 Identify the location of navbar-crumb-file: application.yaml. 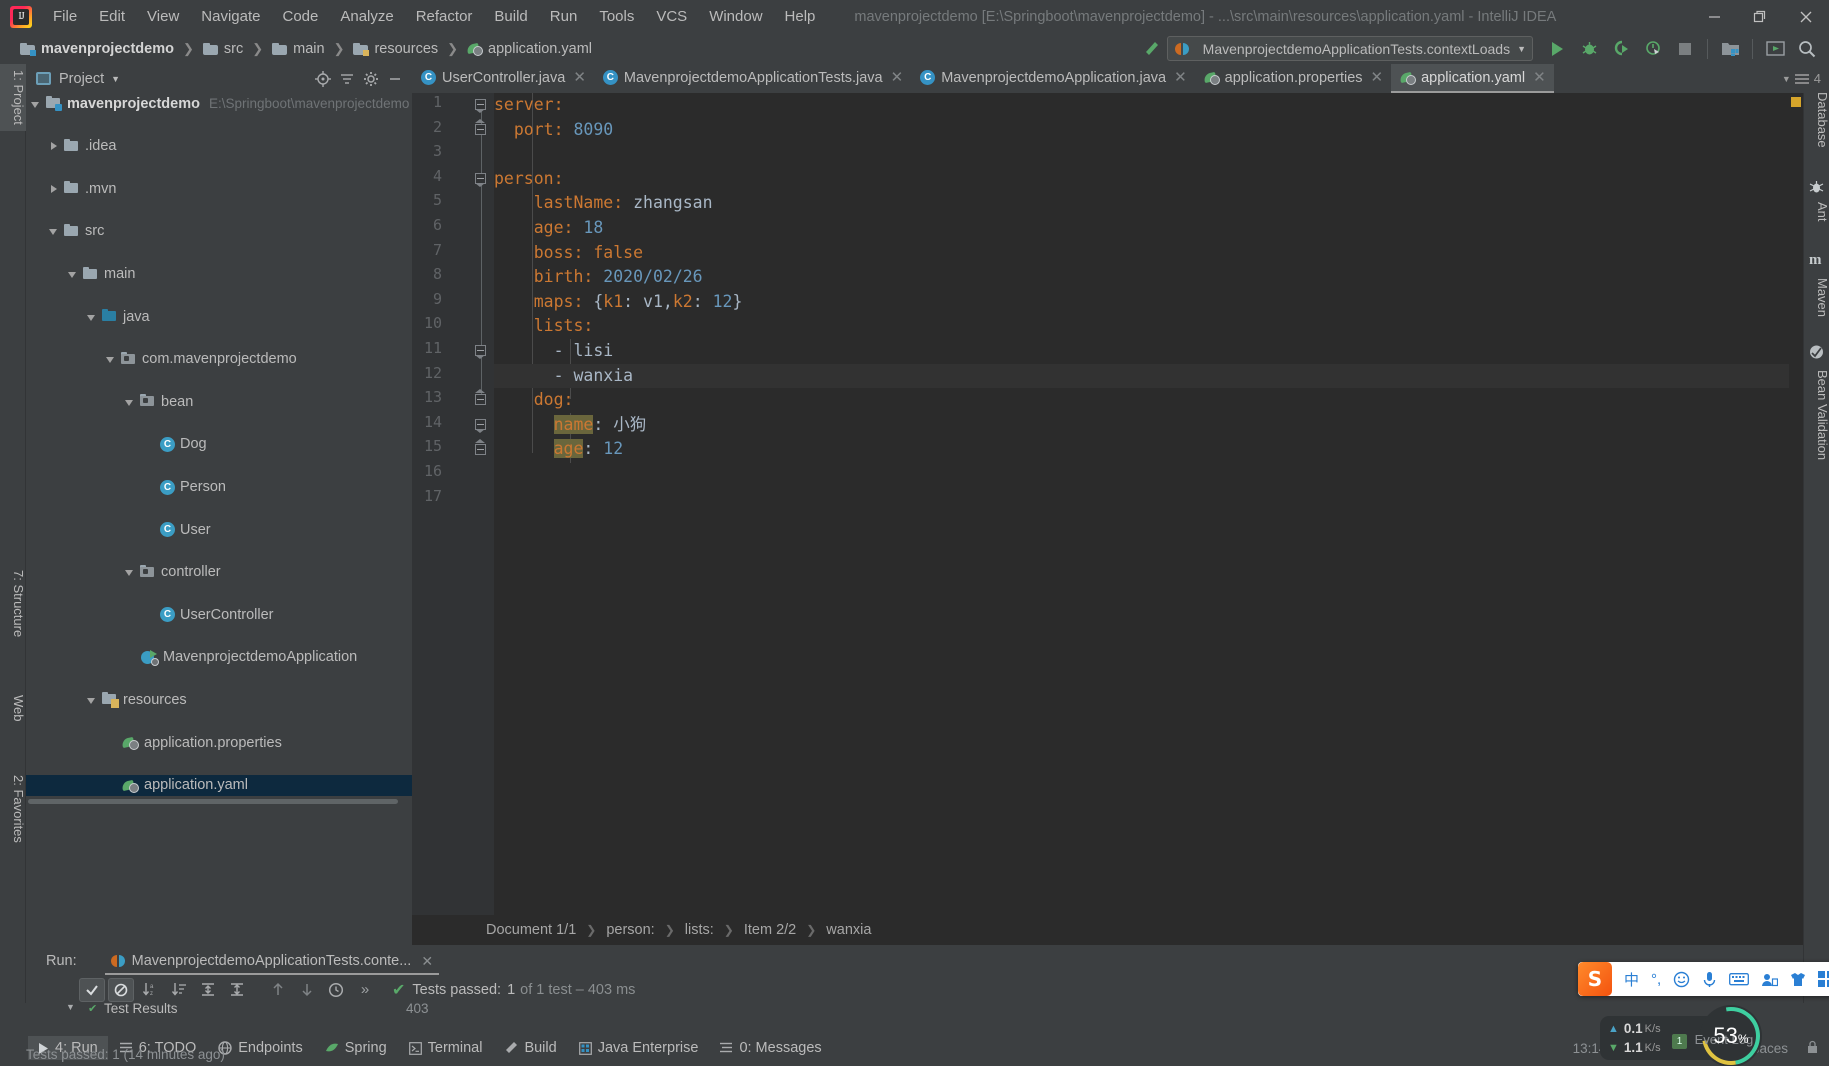
(529, 49).